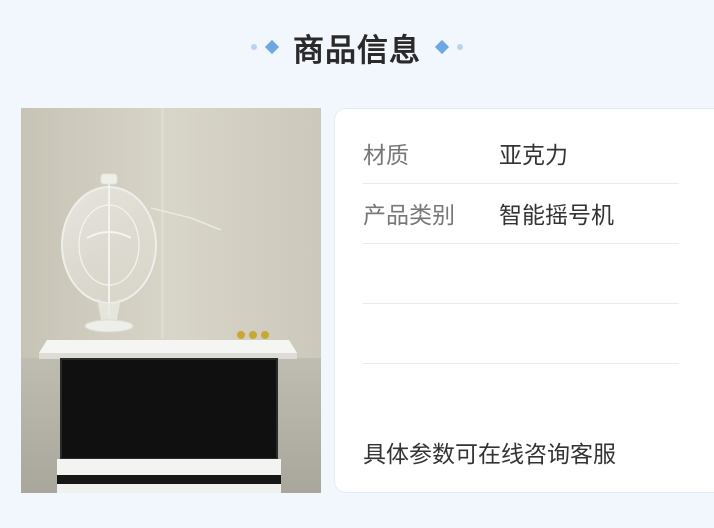 The height and width of the screenshot is (528, 714). What do you see at coordinates (357, 50) in the screenshot?
I see `section-title: 商品信息` at bounding box center [357, 50].